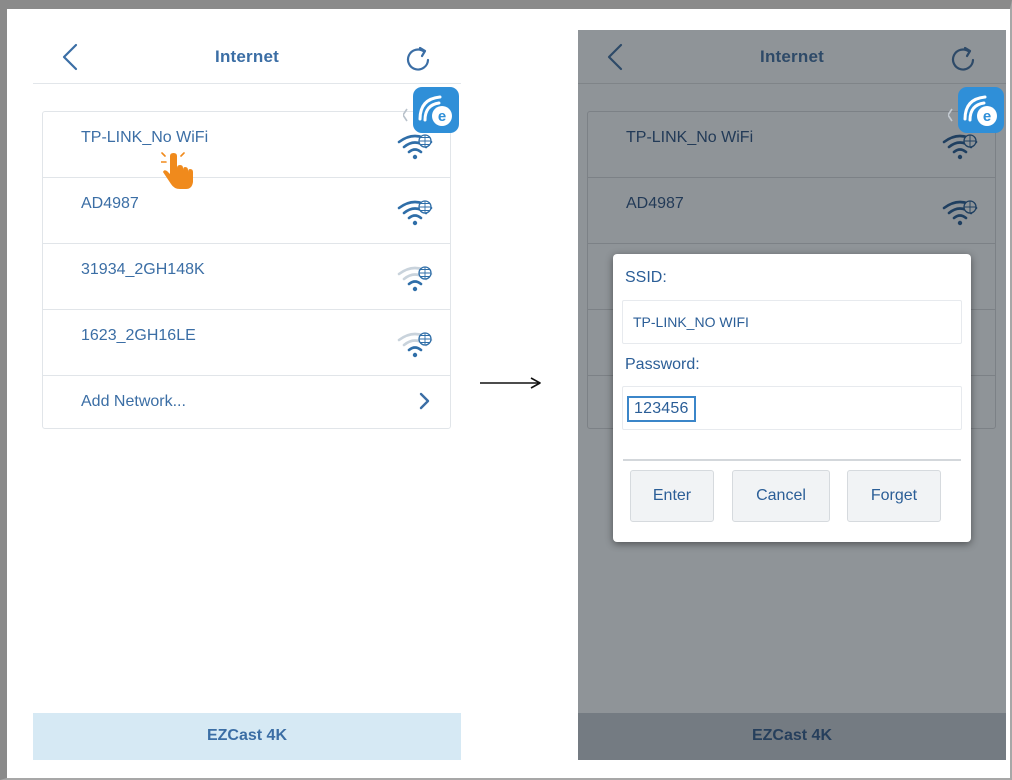 This screenshot has width=1012, height=780. Describe the element at coordinates (792, 322) in the screenshot. I see `ssid-field: TP-LINK_NO WIFI` at that location.